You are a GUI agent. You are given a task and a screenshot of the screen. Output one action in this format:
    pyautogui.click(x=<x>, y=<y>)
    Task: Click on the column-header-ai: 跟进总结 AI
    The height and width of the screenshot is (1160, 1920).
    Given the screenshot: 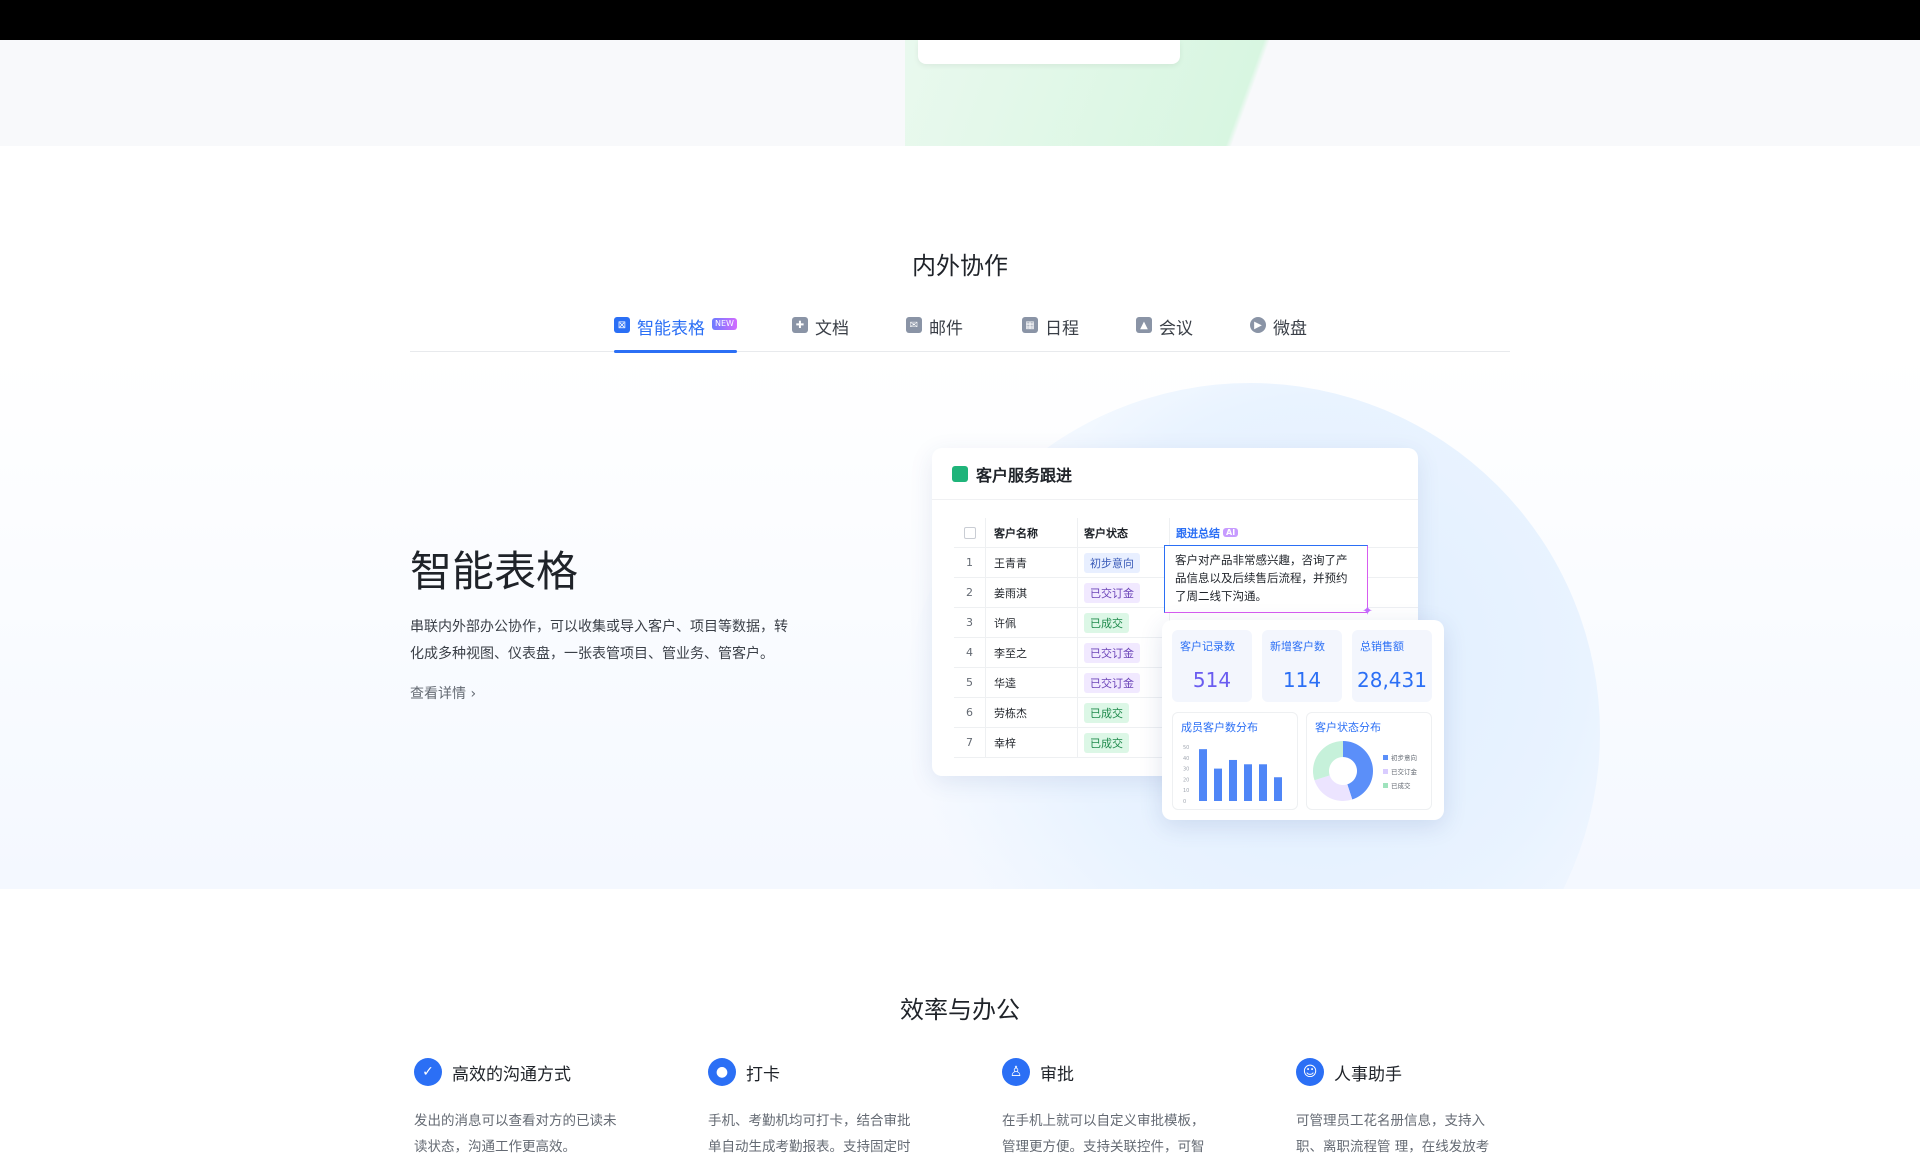 What is the action you would take?
    pyautogui.click(x=1294, y=532)
    